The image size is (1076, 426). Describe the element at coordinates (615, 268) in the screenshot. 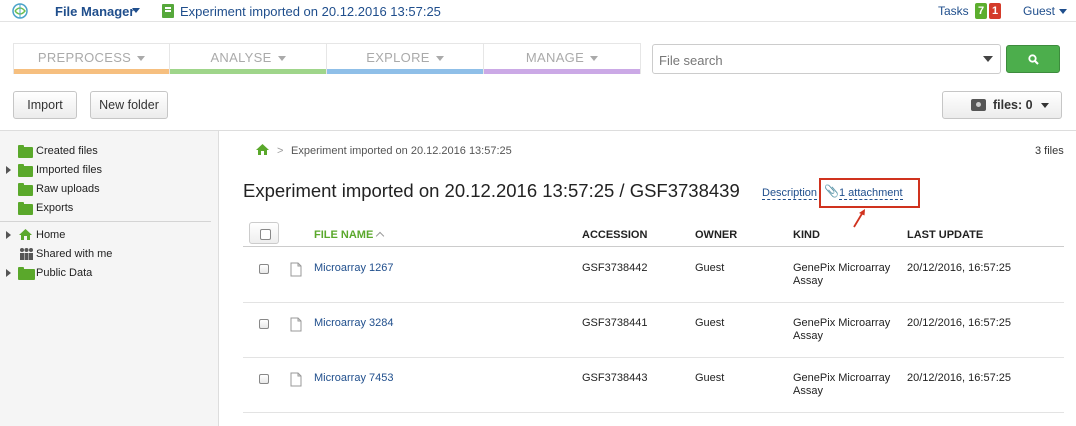

I see `accession-cell: GSF3738442` at that location.